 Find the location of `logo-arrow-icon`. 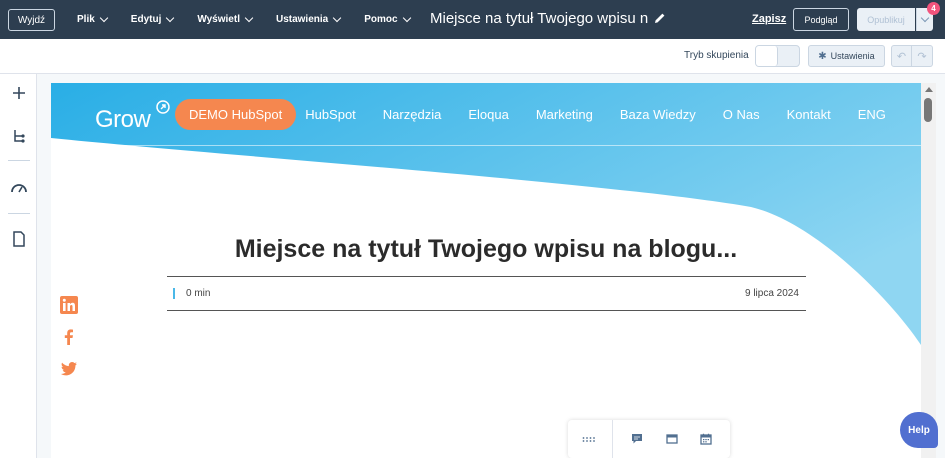

logo-arrow-icon is located at coordinates (162, 107).